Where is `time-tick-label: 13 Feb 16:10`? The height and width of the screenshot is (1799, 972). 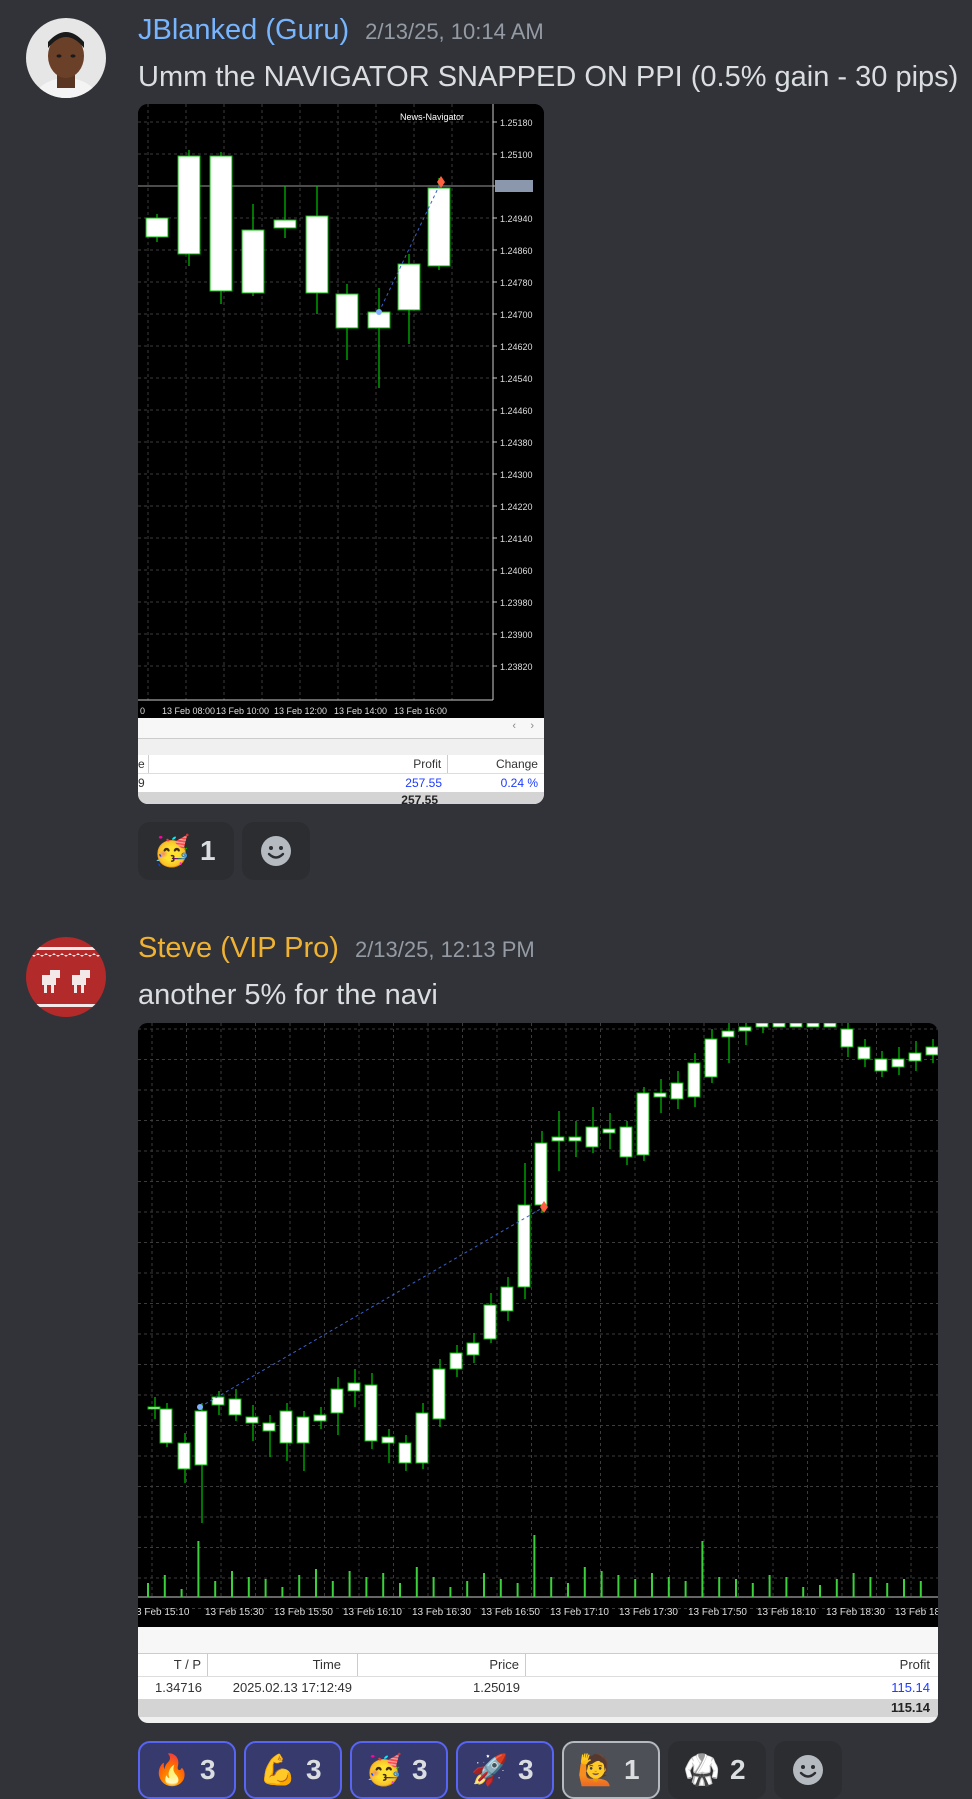
time-tick-label: 13 Feb 16:10 is located at coordinates (372, 1612).